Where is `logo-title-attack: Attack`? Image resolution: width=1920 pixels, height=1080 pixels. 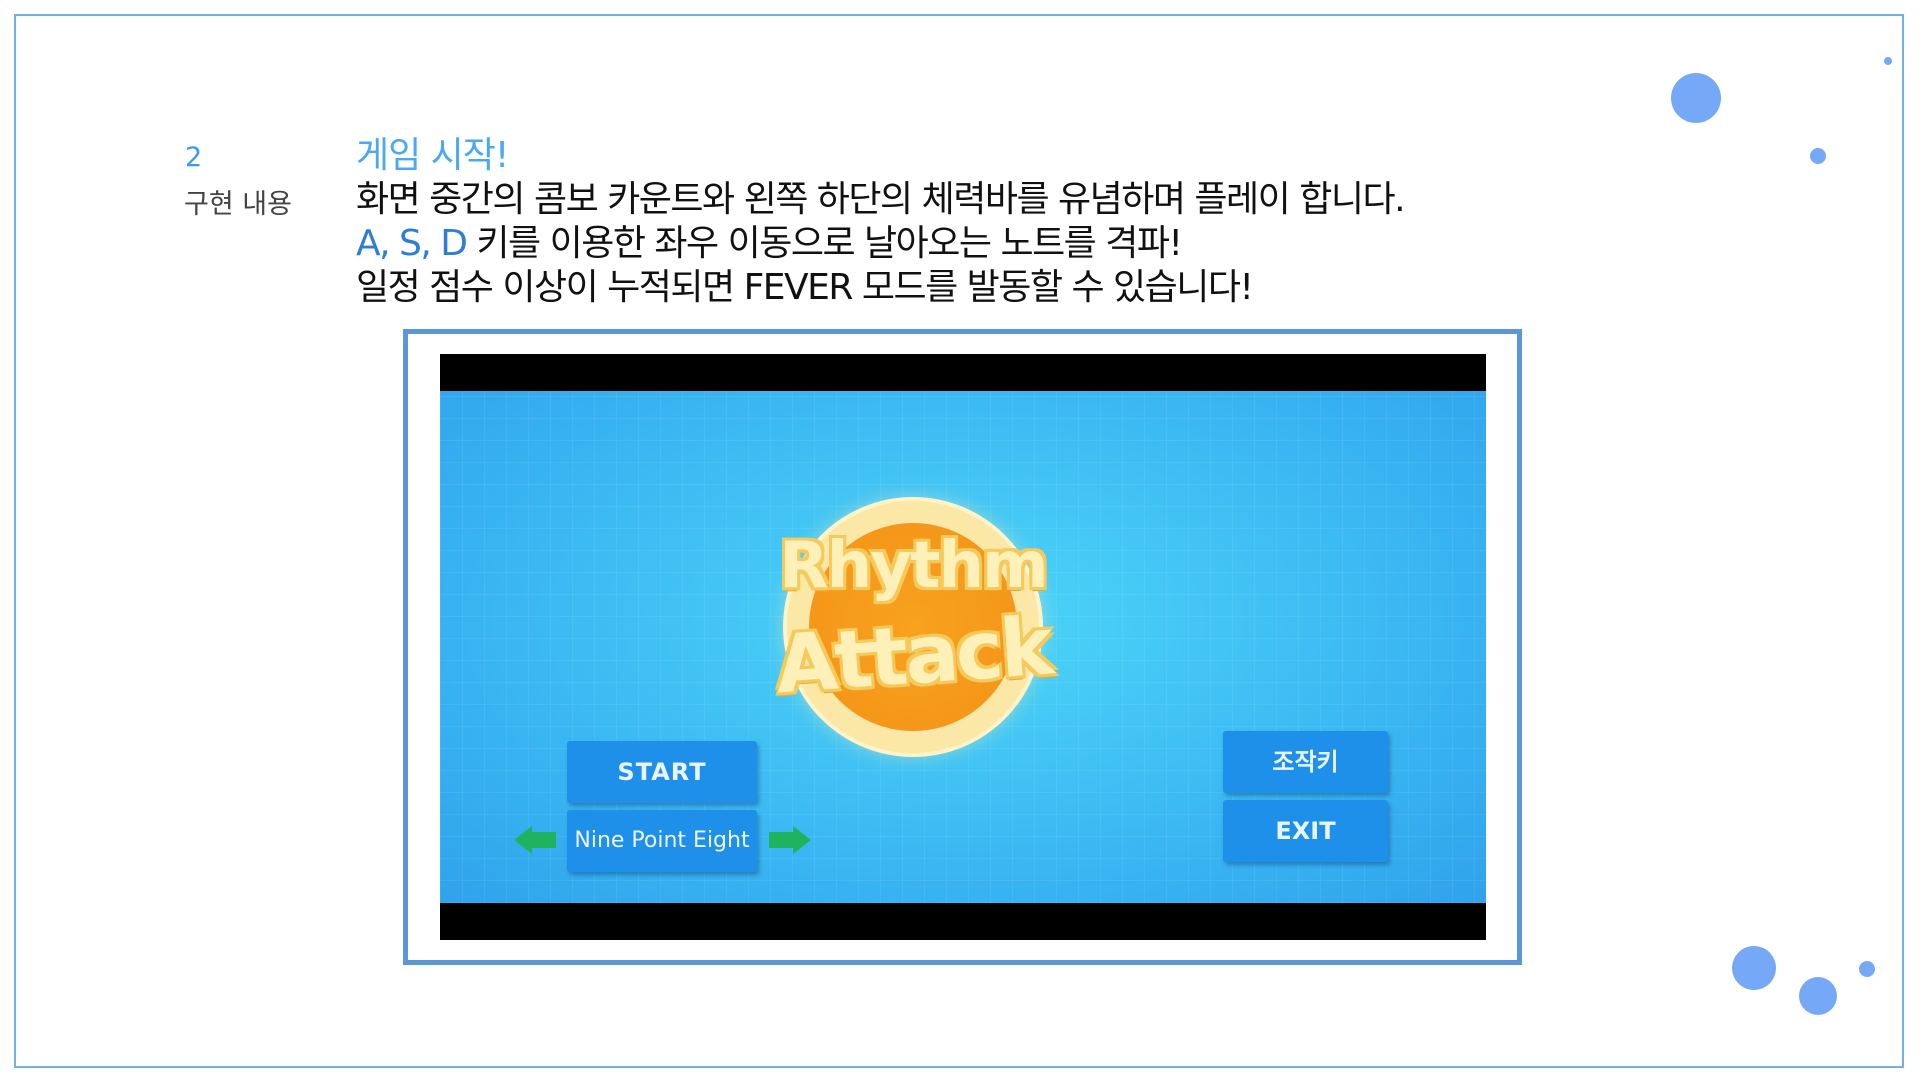 logo-title-attack: Attack is located at coordinates (913, 655).